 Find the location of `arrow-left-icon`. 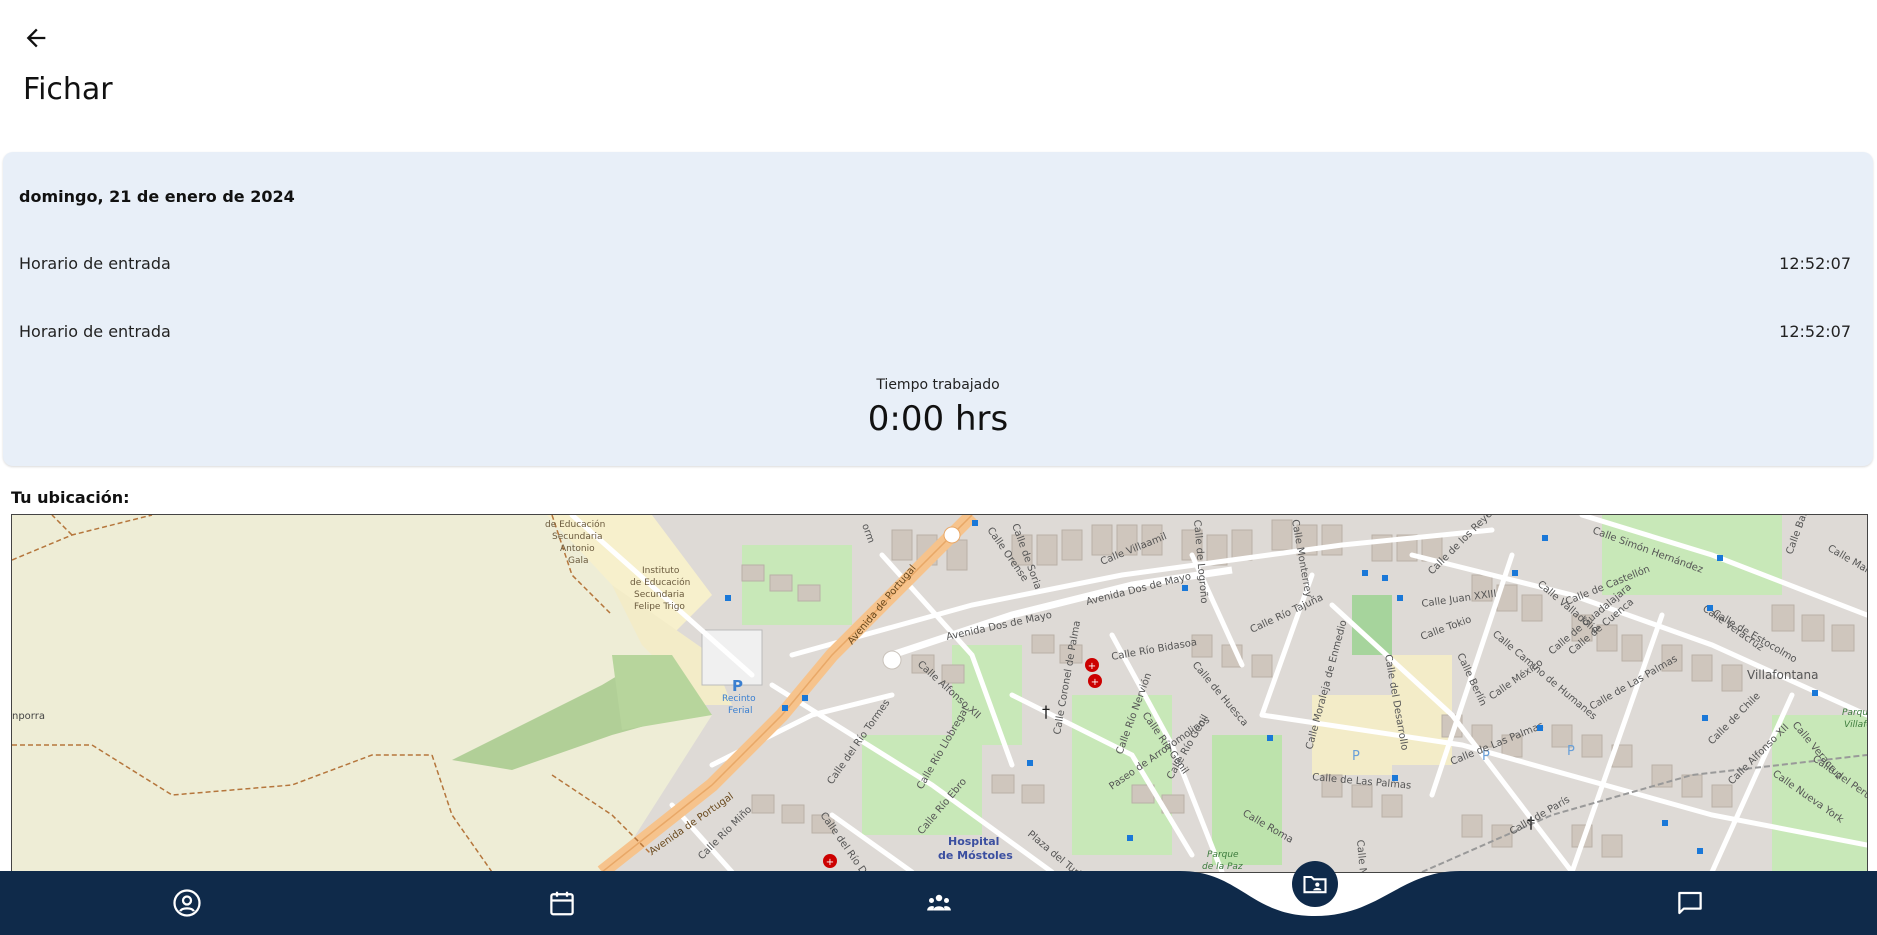

arrow-left-icon is located at coordinates (36, 38).